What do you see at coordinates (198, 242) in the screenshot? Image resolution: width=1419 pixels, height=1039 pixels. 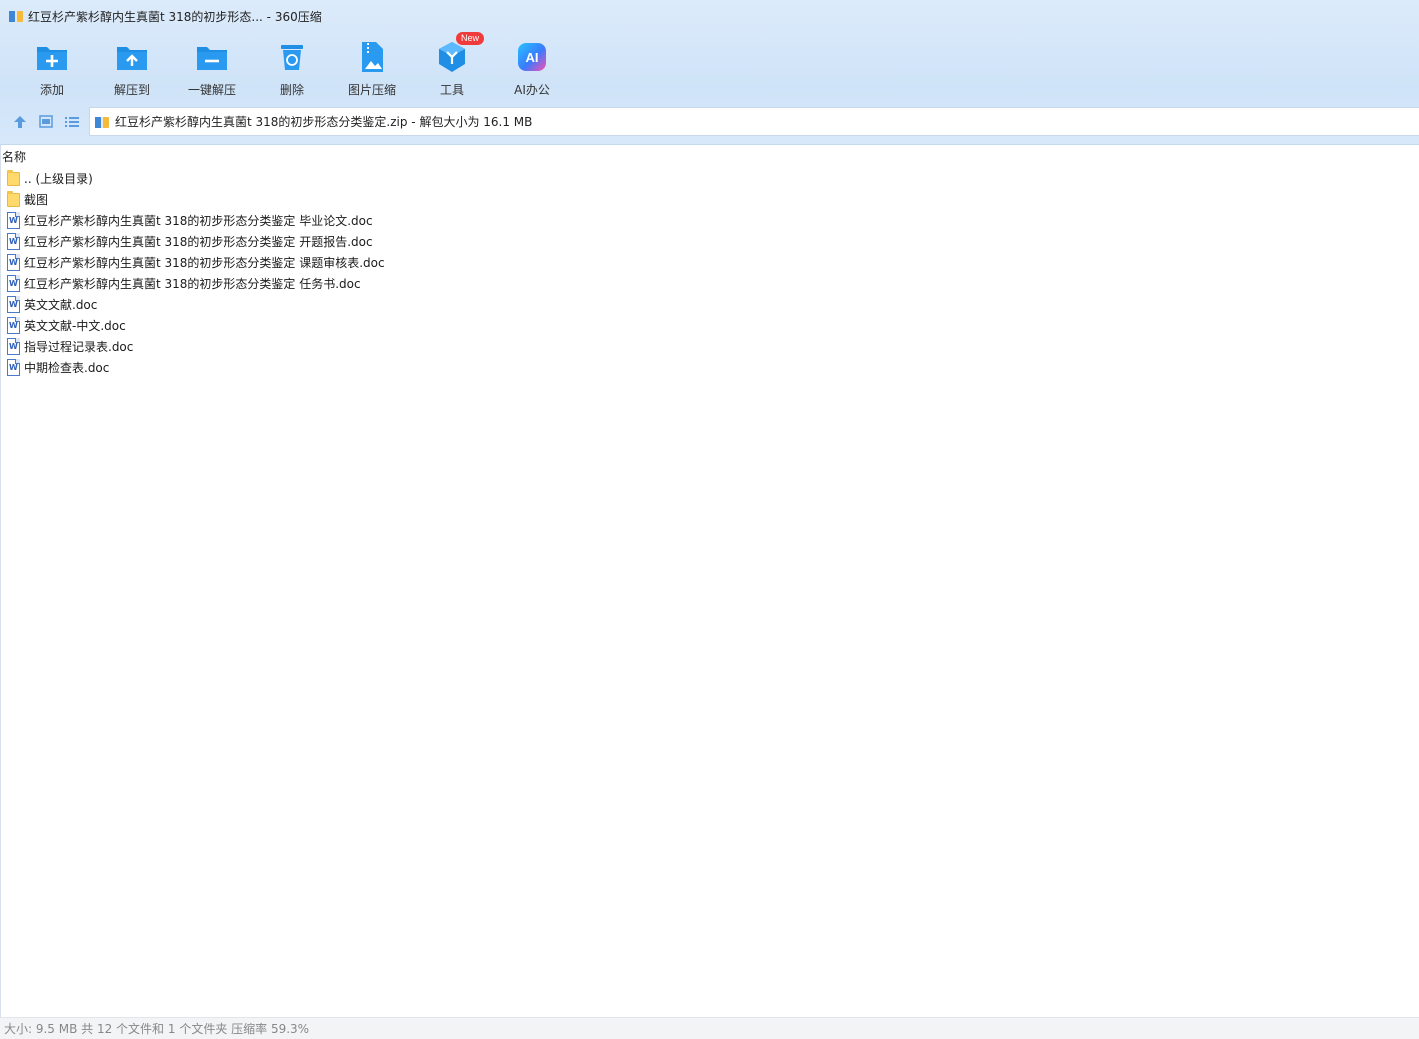 I see `file-name: 红豆杉产紫杉醇内生真菌t 318的初步形态分类鉴定 开题报告.doc` at bounding box center [198, 242].